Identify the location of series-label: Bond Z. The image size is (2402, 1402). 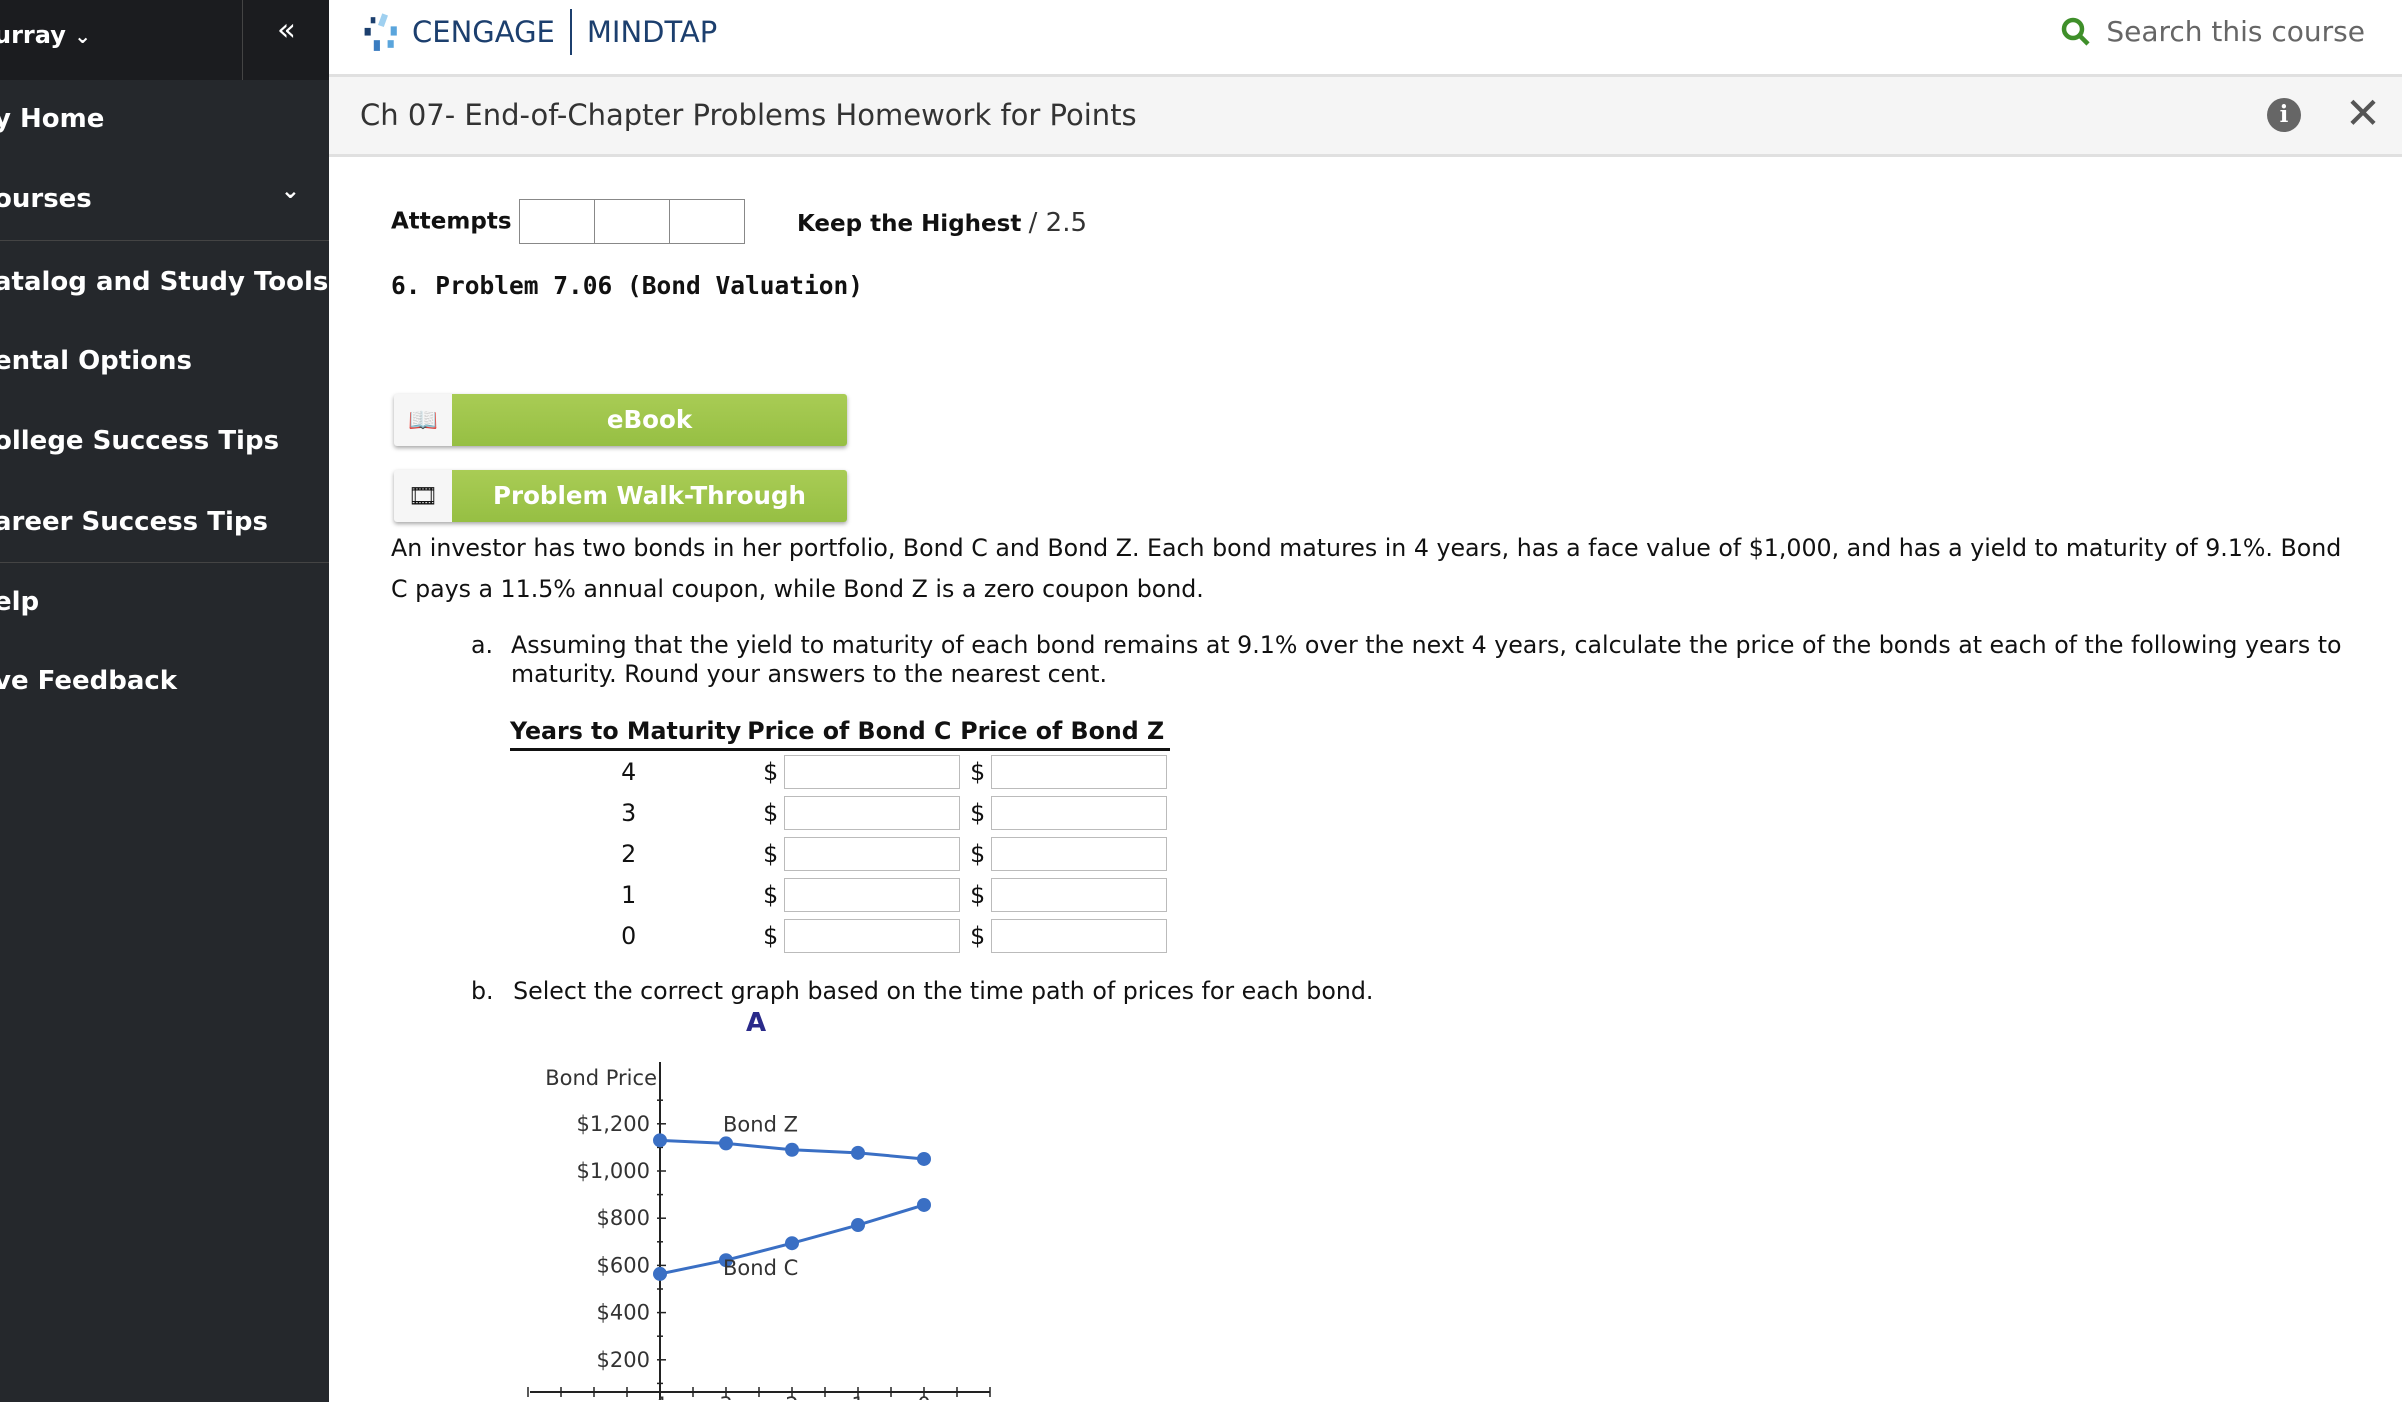
(760, 1124).